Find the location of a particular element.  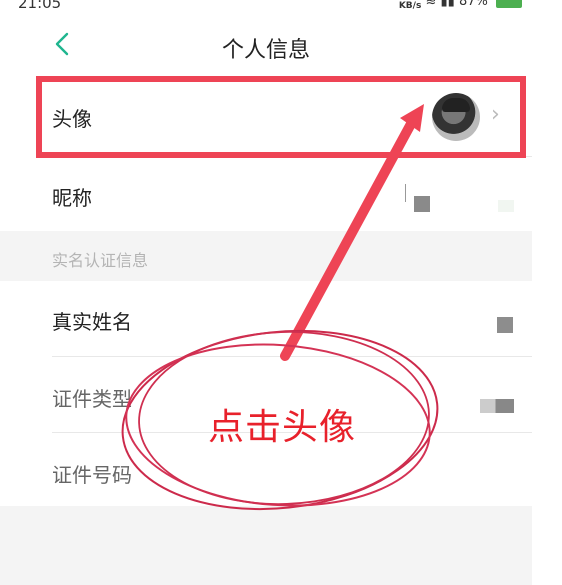

nickname-arrow-redacted is located at coordinates (506, 206).